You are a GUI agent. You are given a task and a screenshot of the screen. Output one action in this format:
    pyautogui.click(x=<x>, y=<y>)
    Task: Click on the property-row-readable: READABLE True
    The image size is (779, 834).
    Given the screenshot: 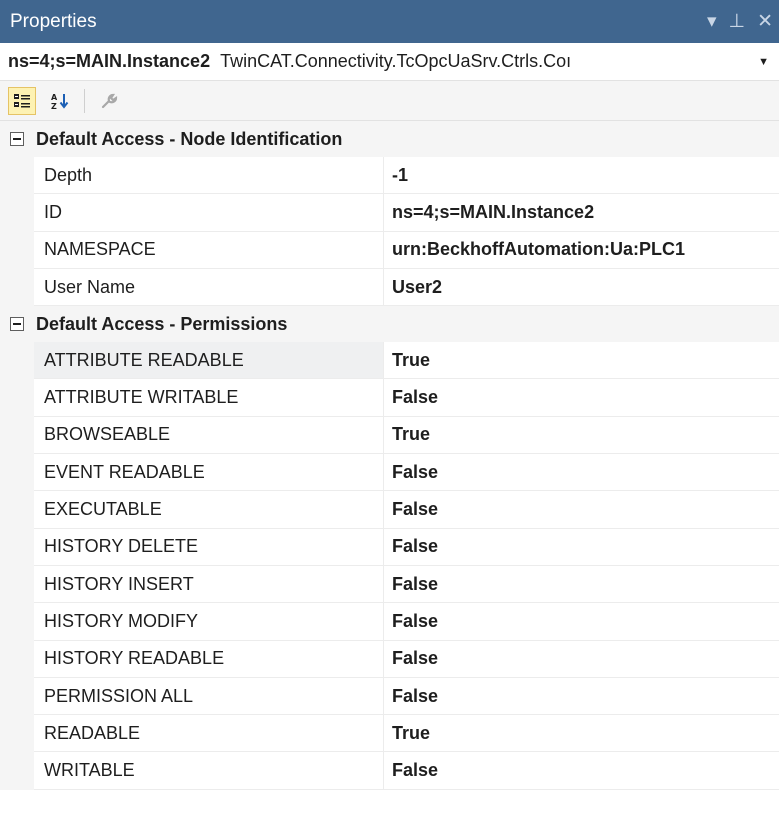 What is the action you would take?
    pyautogui.click(x=389, y=734)
    